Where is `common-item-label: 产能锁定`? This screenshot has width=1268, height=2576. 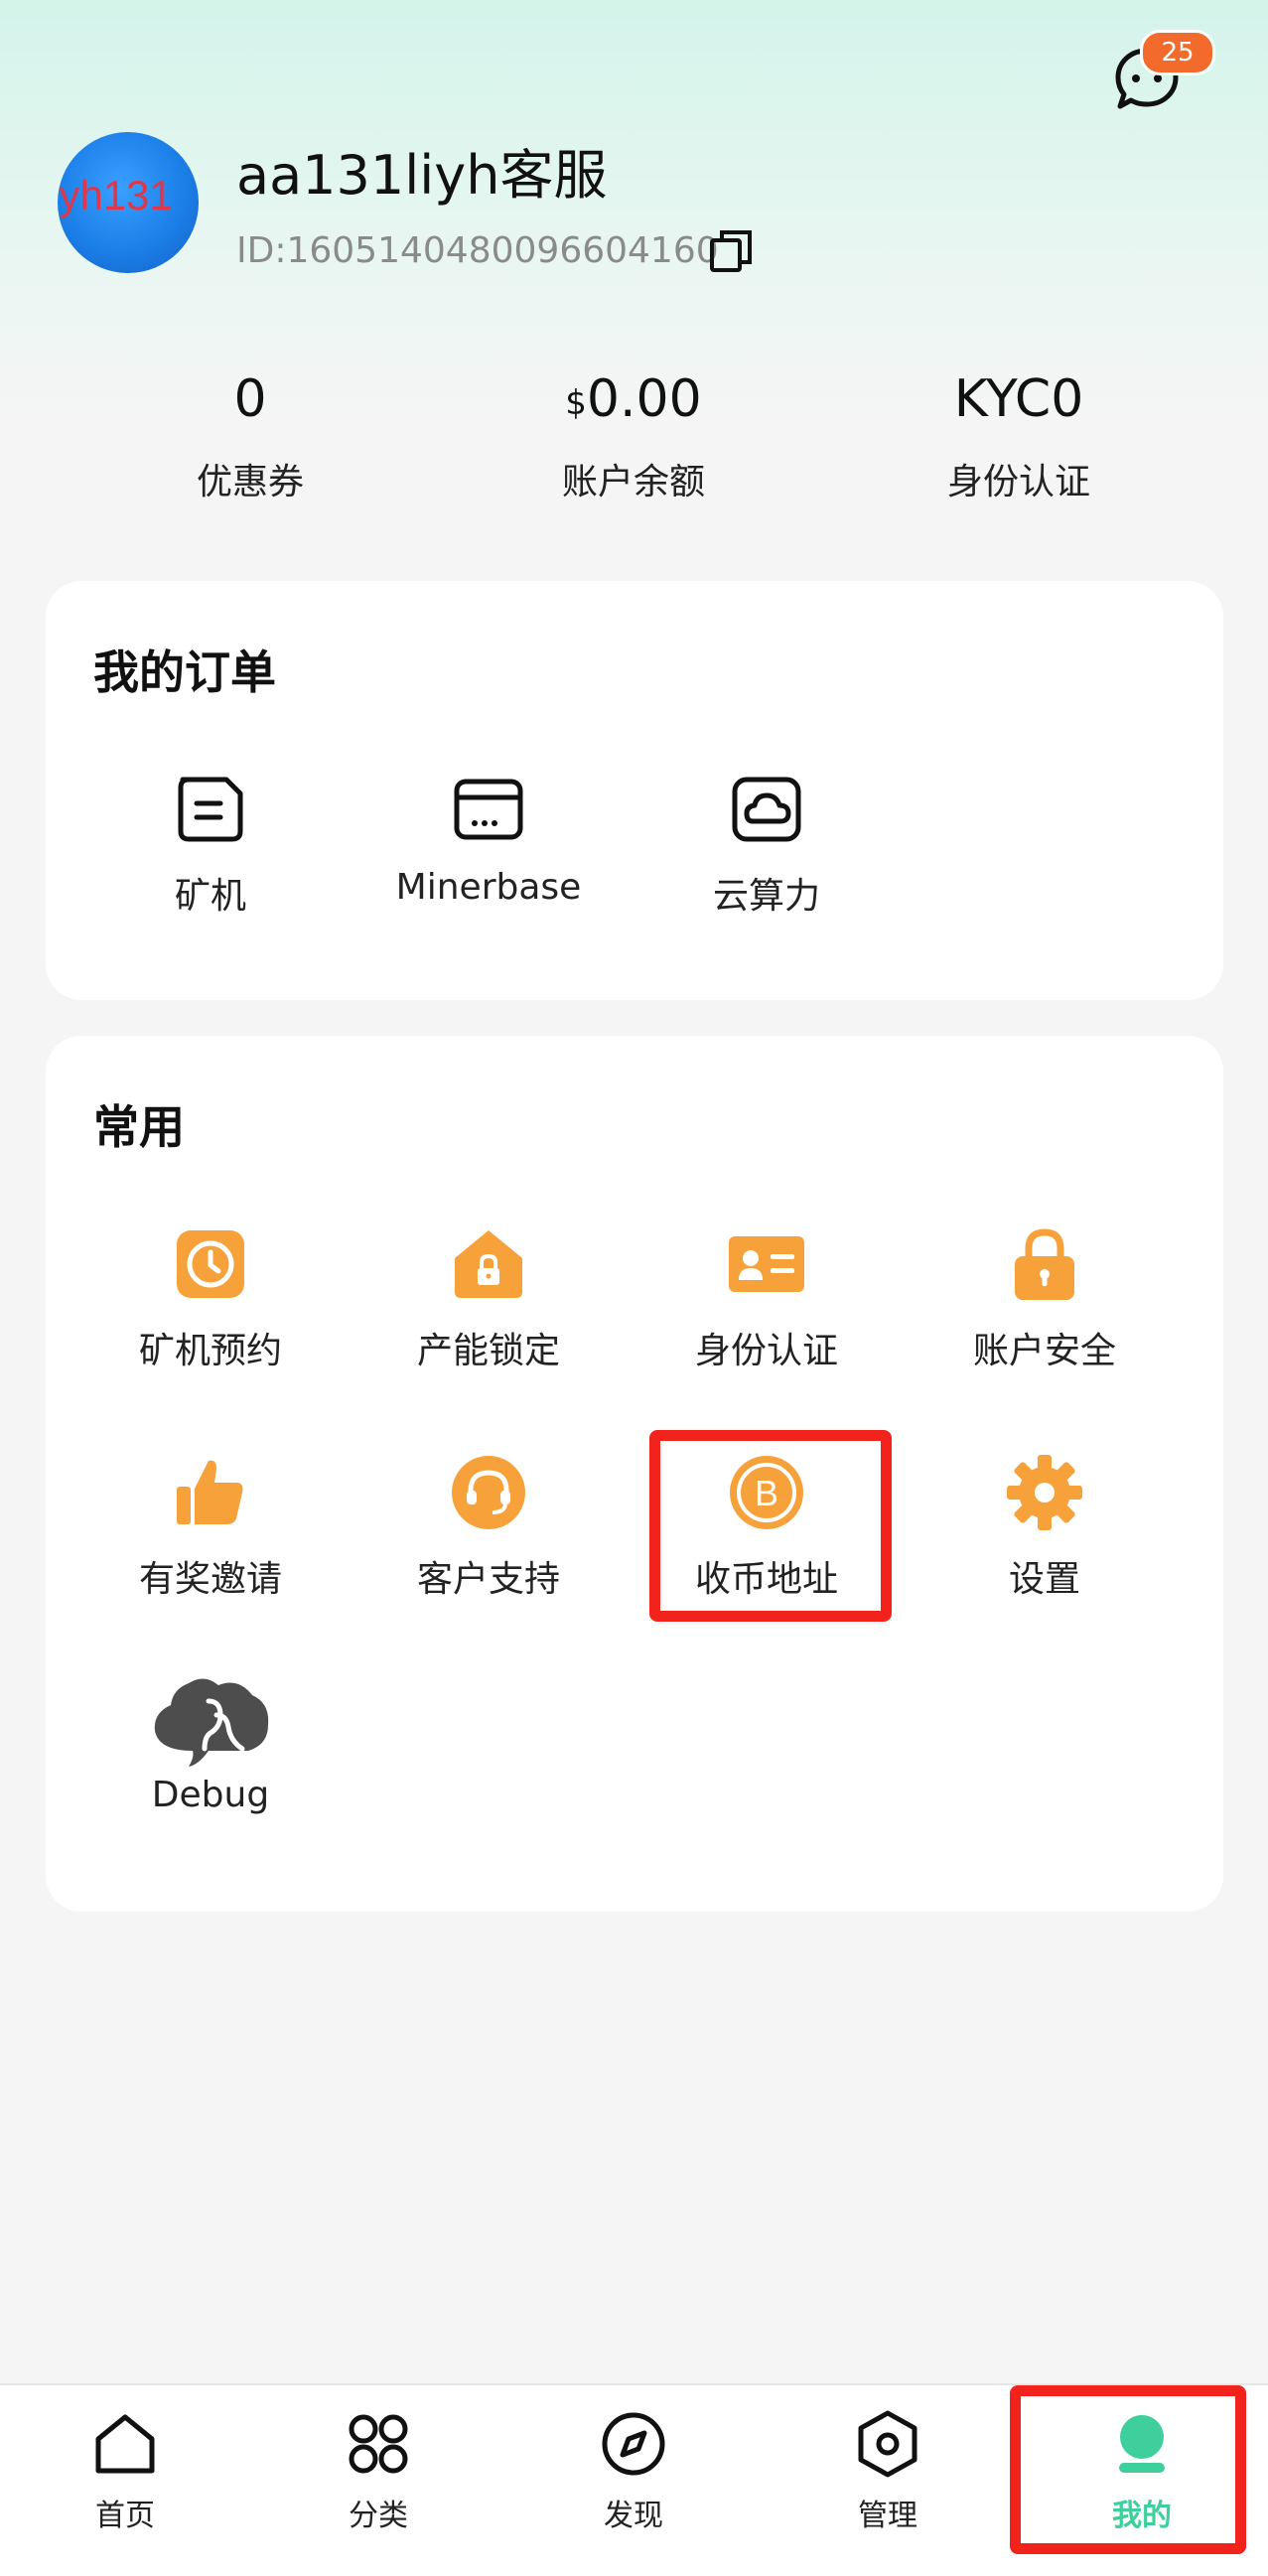
common-item-label: 产能锁定 is located at coordinates (488, 1351).